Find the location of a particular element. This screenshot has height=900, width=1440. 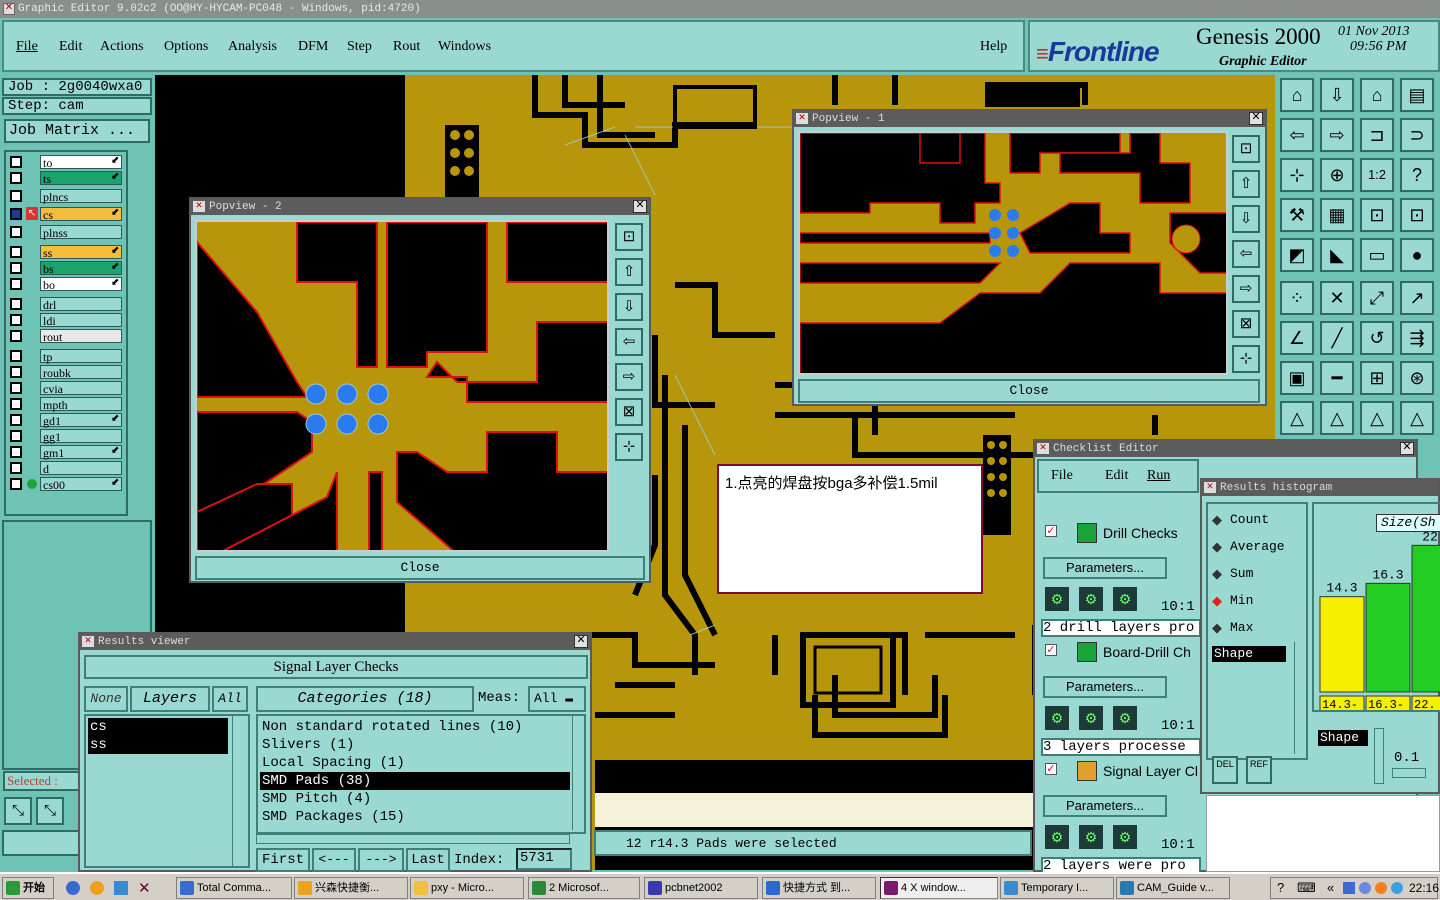

category-item: Slivers (1) is located at coordinates (415, 745).